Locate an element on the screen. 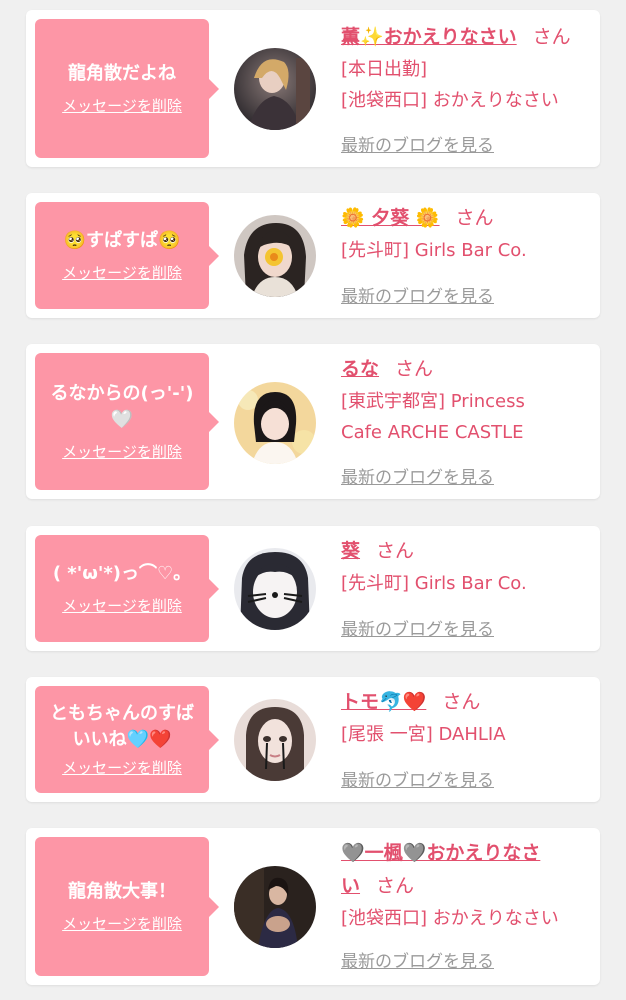 The width and height of the screenshot is (626, 1000). name-line: 葵さん is located at coordinates (466, 551).